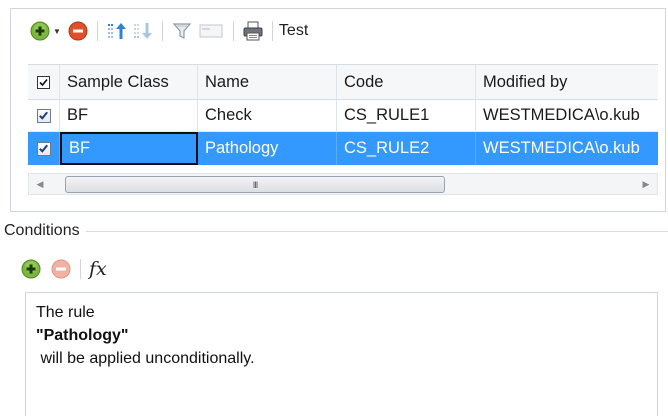 The image size is (668, 416). I want to click on divider, so click(334, 231).